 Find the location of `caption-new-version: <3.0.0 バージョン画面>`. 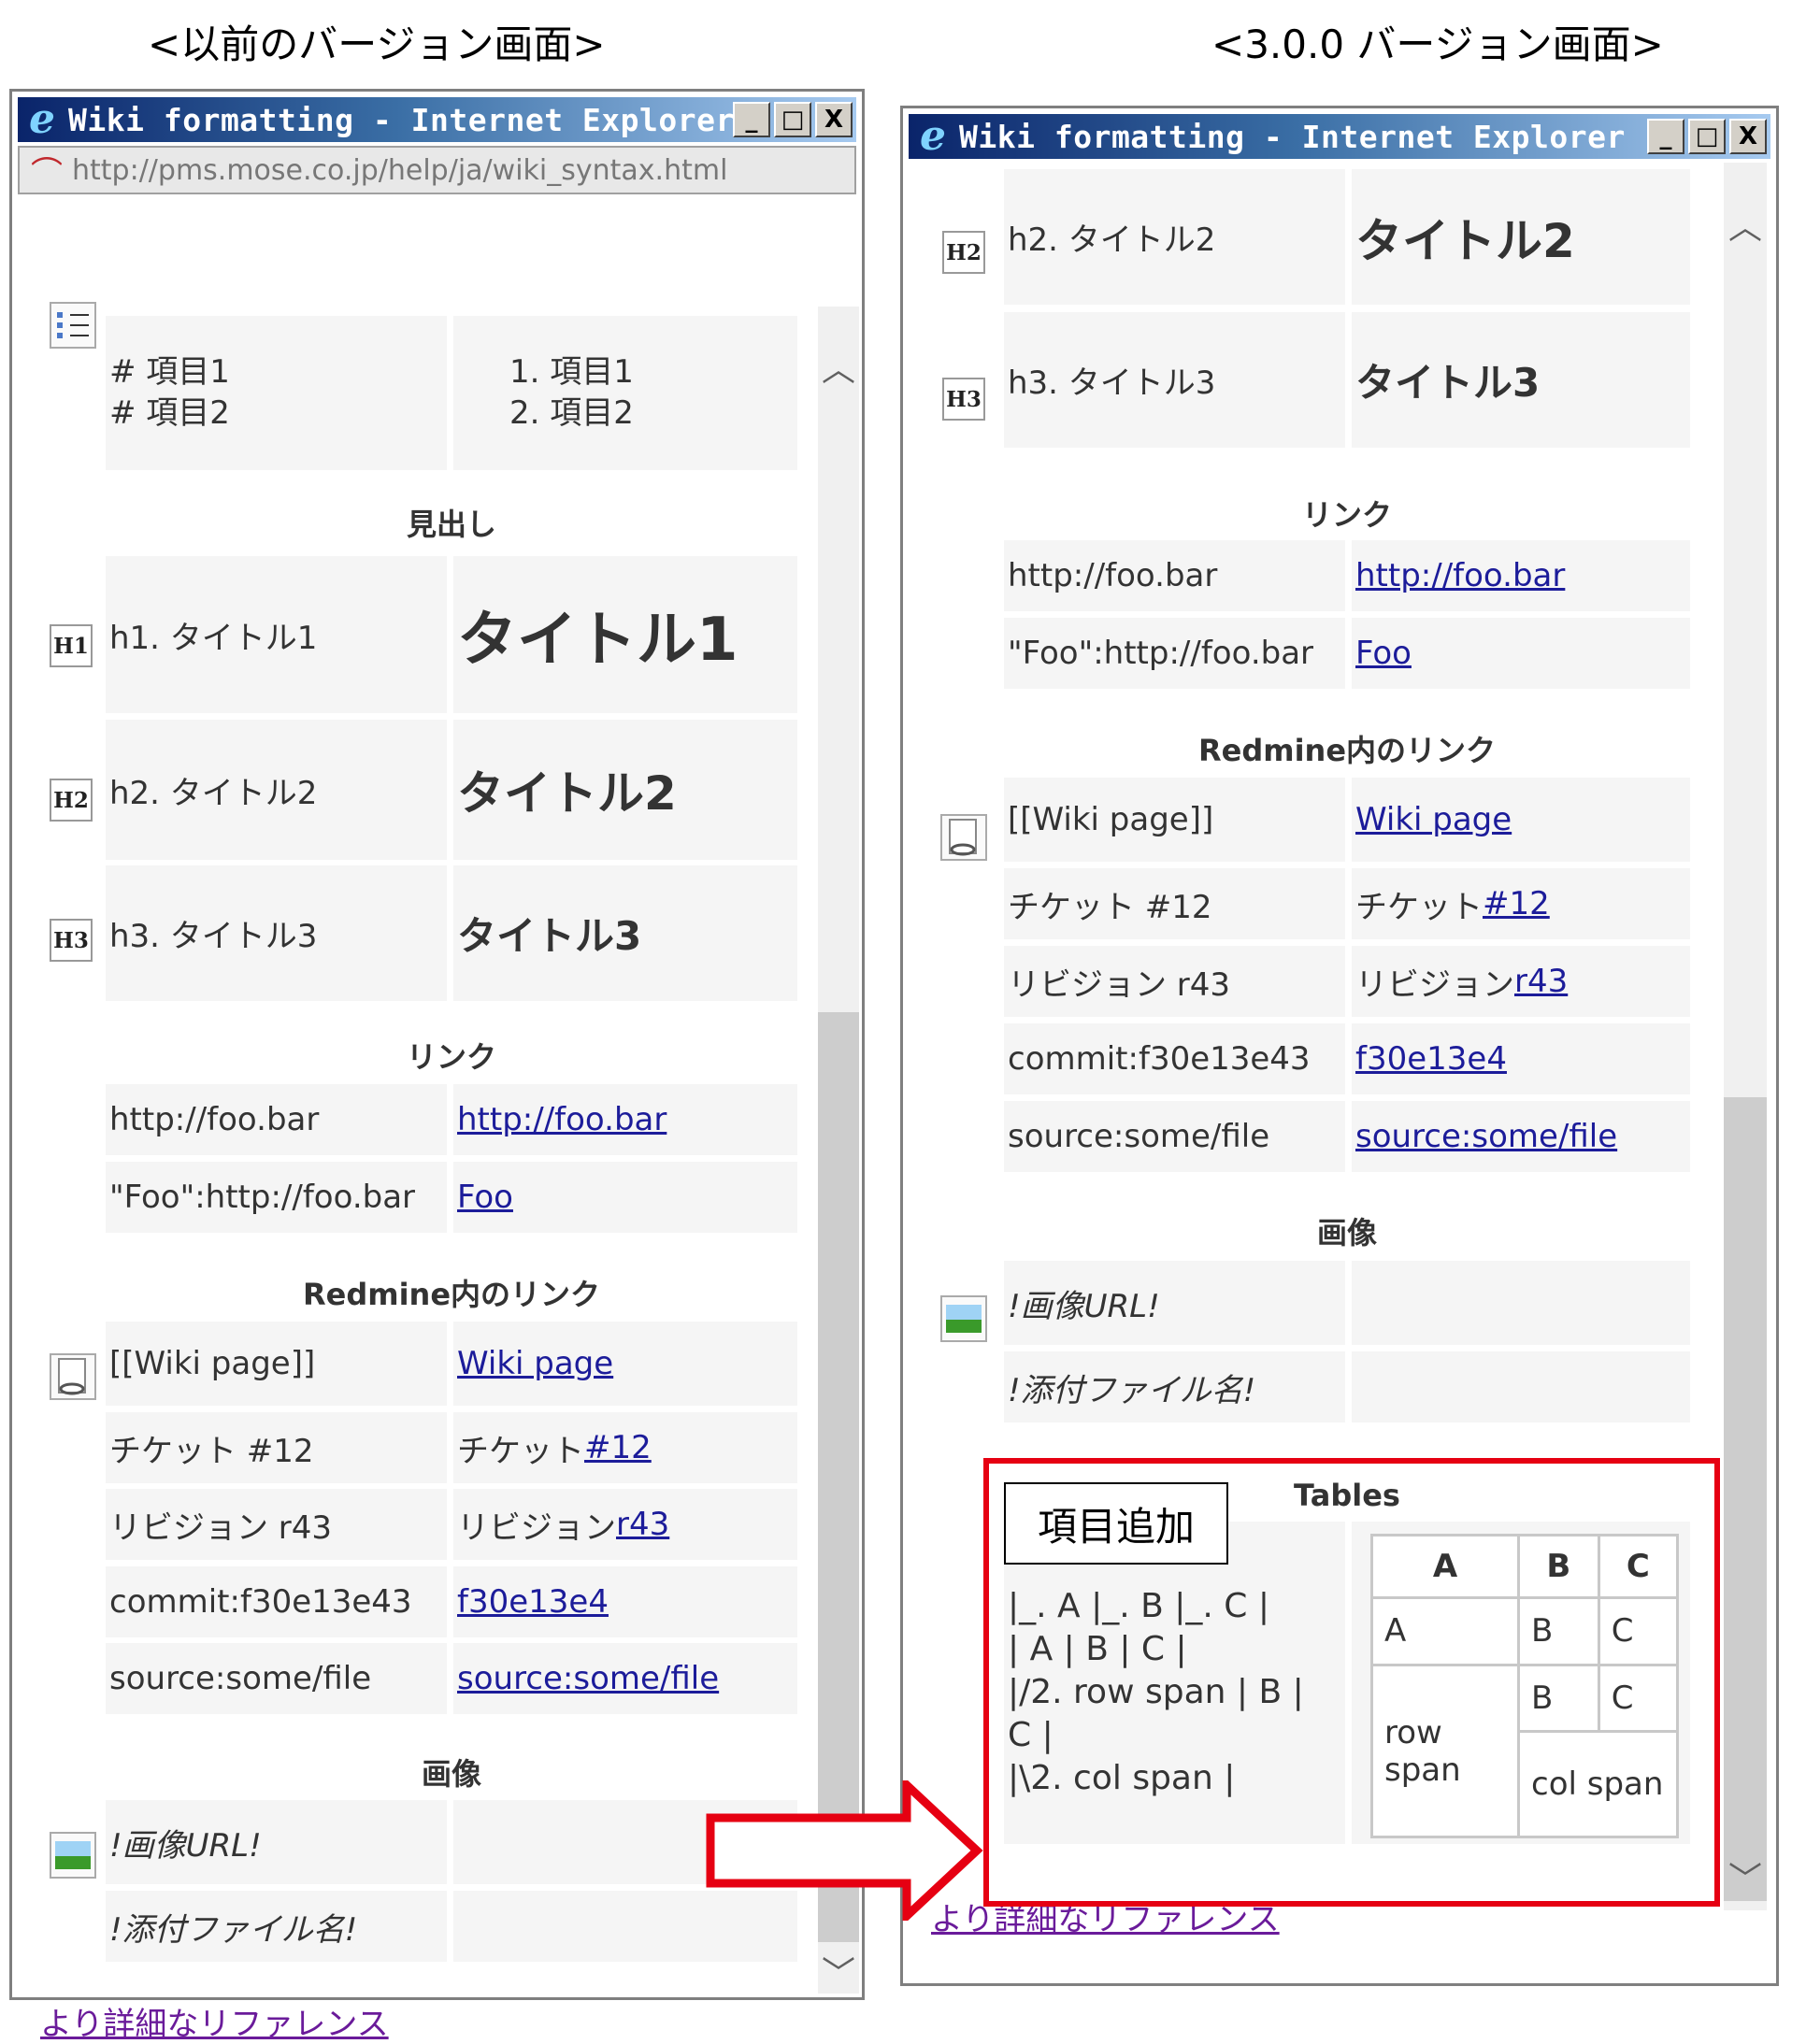

caption-new-version: <3.0.0 バージョン画面> is located at coordinates (1437, 44).